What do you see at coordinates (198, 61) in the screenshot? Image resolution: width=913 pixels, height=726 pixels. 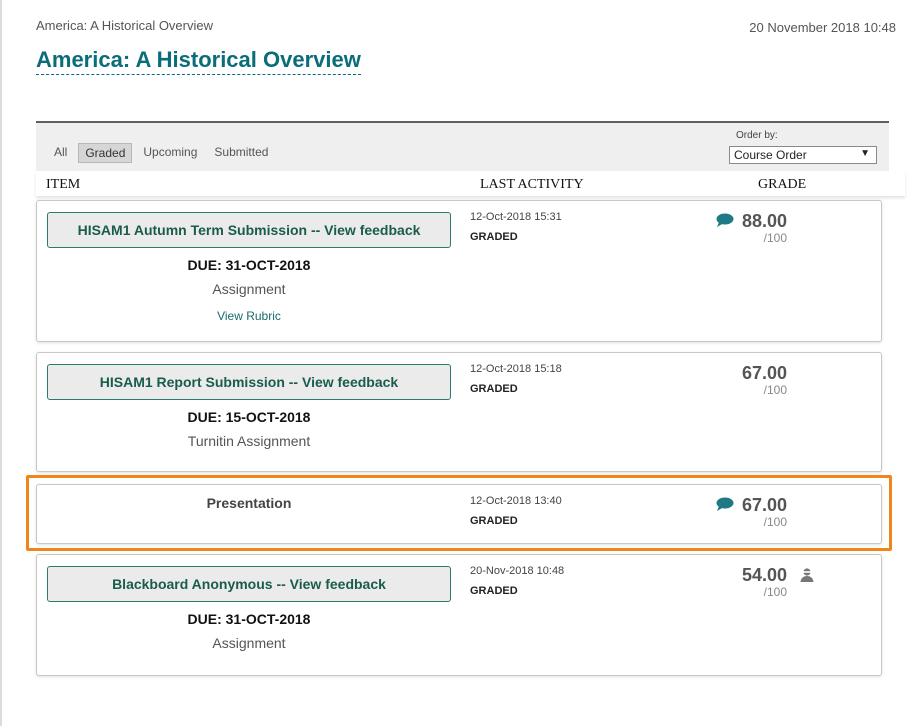 I see `page-title: America: A Historical Overview` at bounding box center [198, 61].